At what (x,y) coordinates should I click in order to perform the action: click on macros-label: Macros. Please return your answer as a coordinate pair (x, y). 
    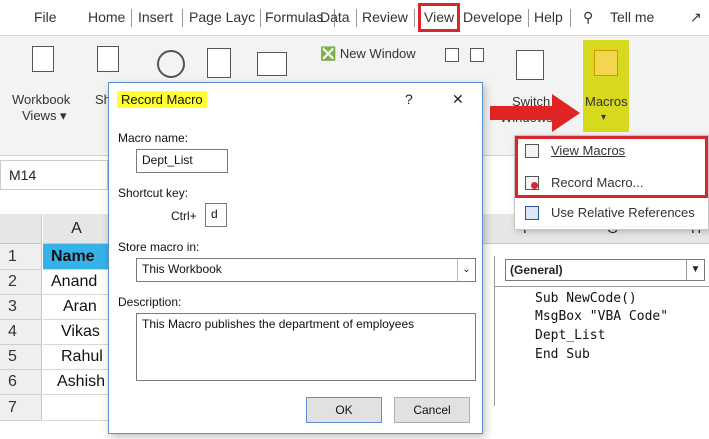
    Looking at the image, I should click on (606, 101).